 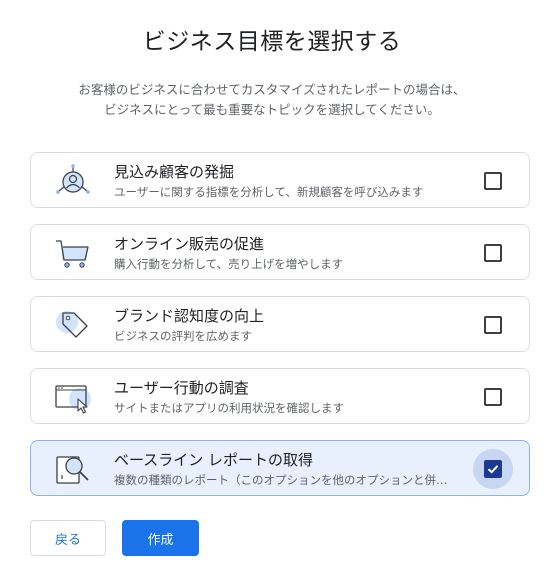 I want to click on option-description: ビジネスの評判を広めます, so click(x=183, y=336).